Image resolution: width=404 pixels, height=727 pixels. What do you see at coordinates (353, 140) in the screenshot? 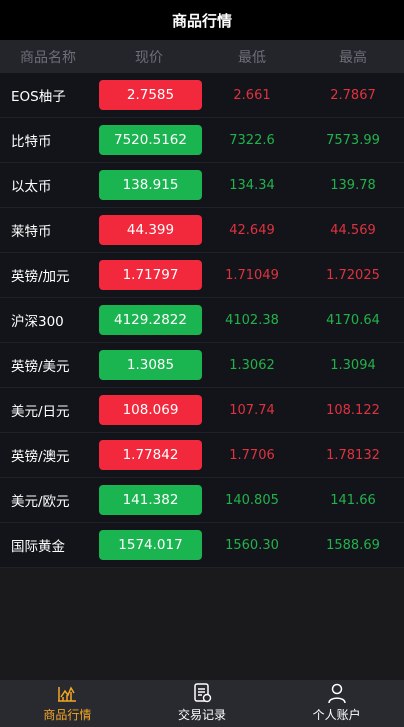
I see `high-price: 7573.99` at bounding box center [353, 140].